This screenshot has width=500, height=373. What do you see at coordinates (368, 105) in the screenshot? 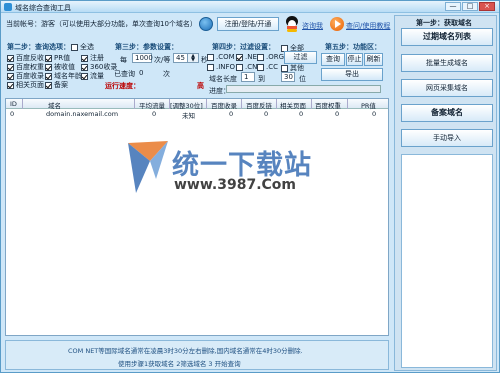
I see `column-header: PR值` at bounding box center [368, 105].